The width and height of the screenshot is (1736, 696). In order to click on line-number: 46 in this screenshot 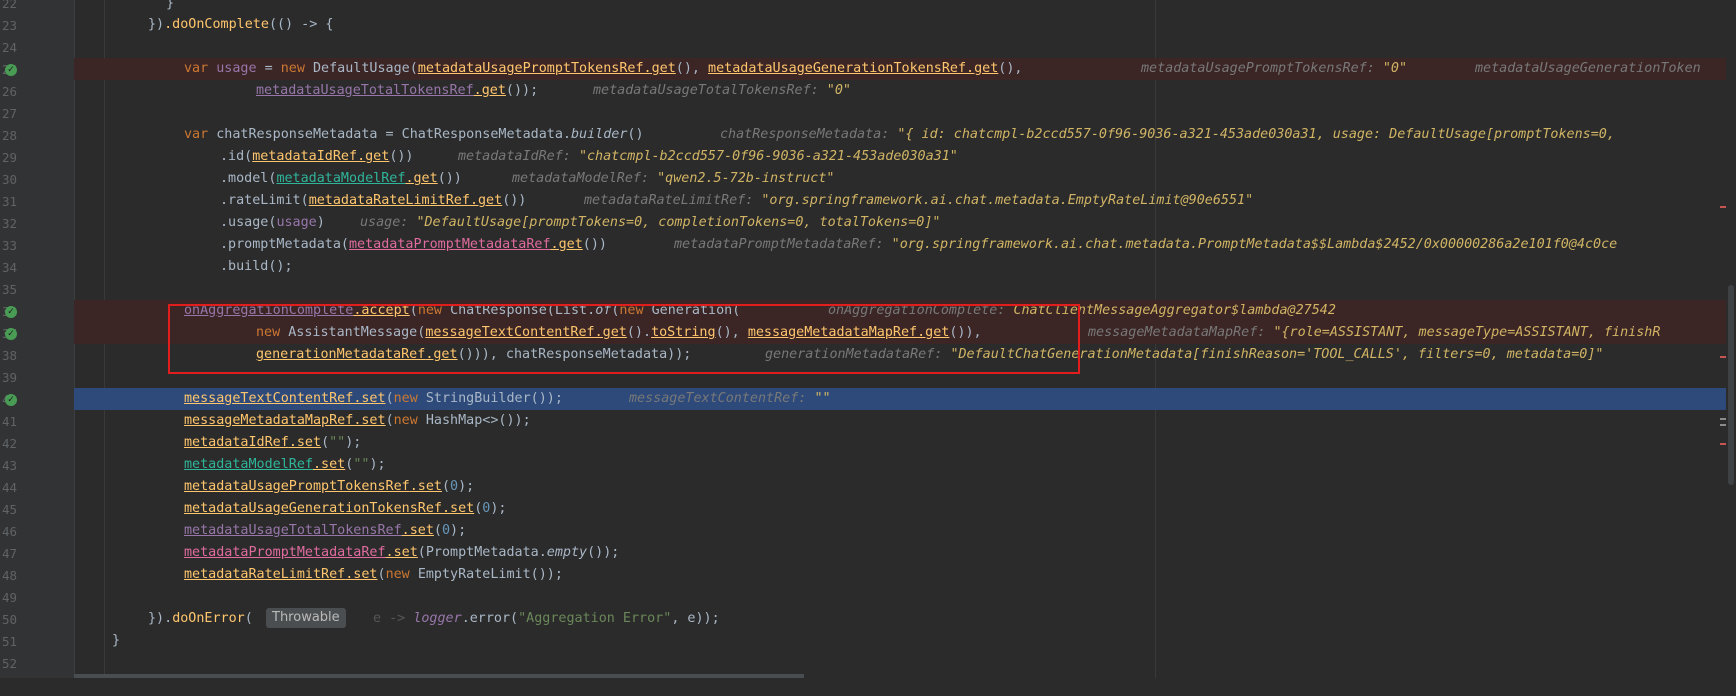, I will do `click(10, 531)`.